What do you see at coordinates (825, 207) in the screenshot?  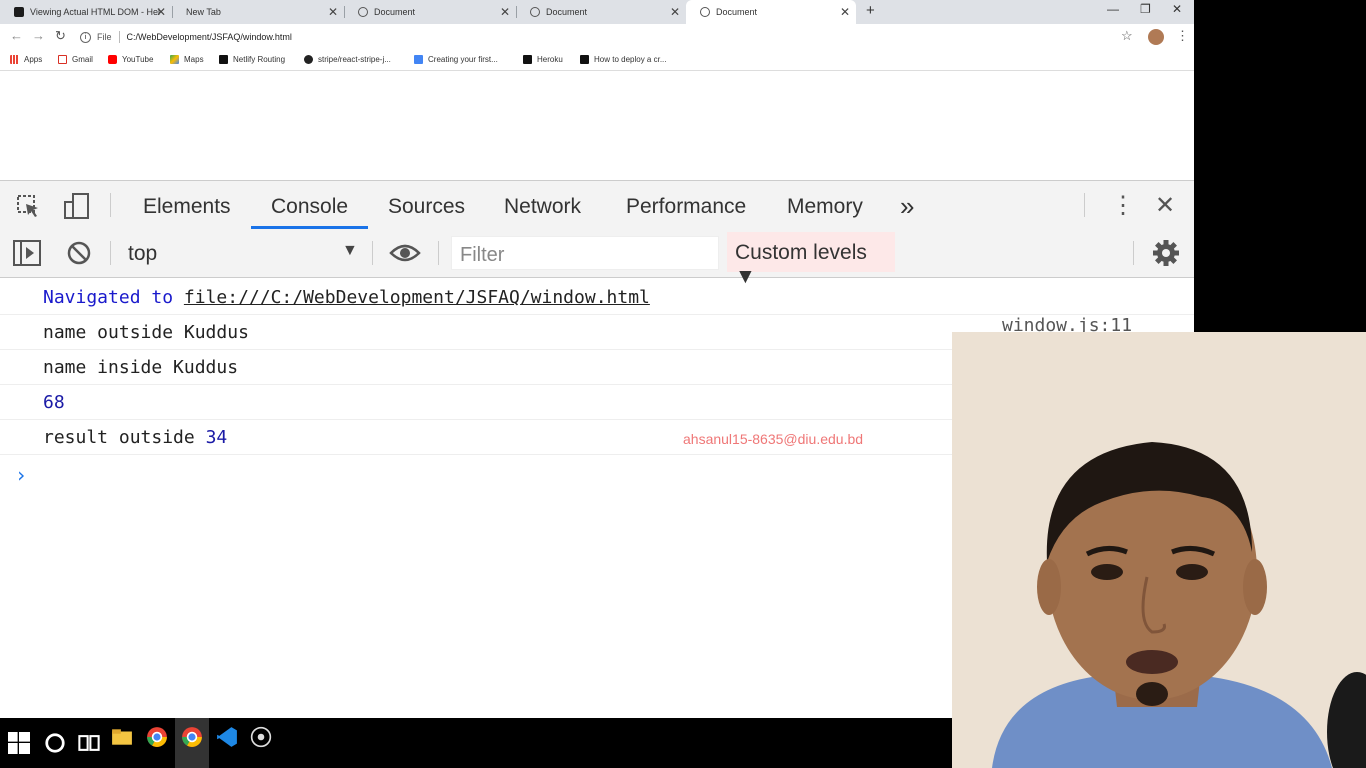 I see `tab-memory: Memory` at bounding box center [825, 207].